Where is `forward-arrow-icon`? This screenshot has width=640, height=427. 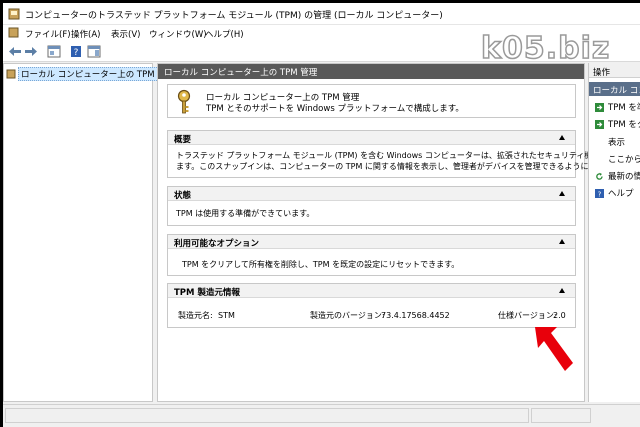 forward-arrow-icon is located at coordinates (31, 51).